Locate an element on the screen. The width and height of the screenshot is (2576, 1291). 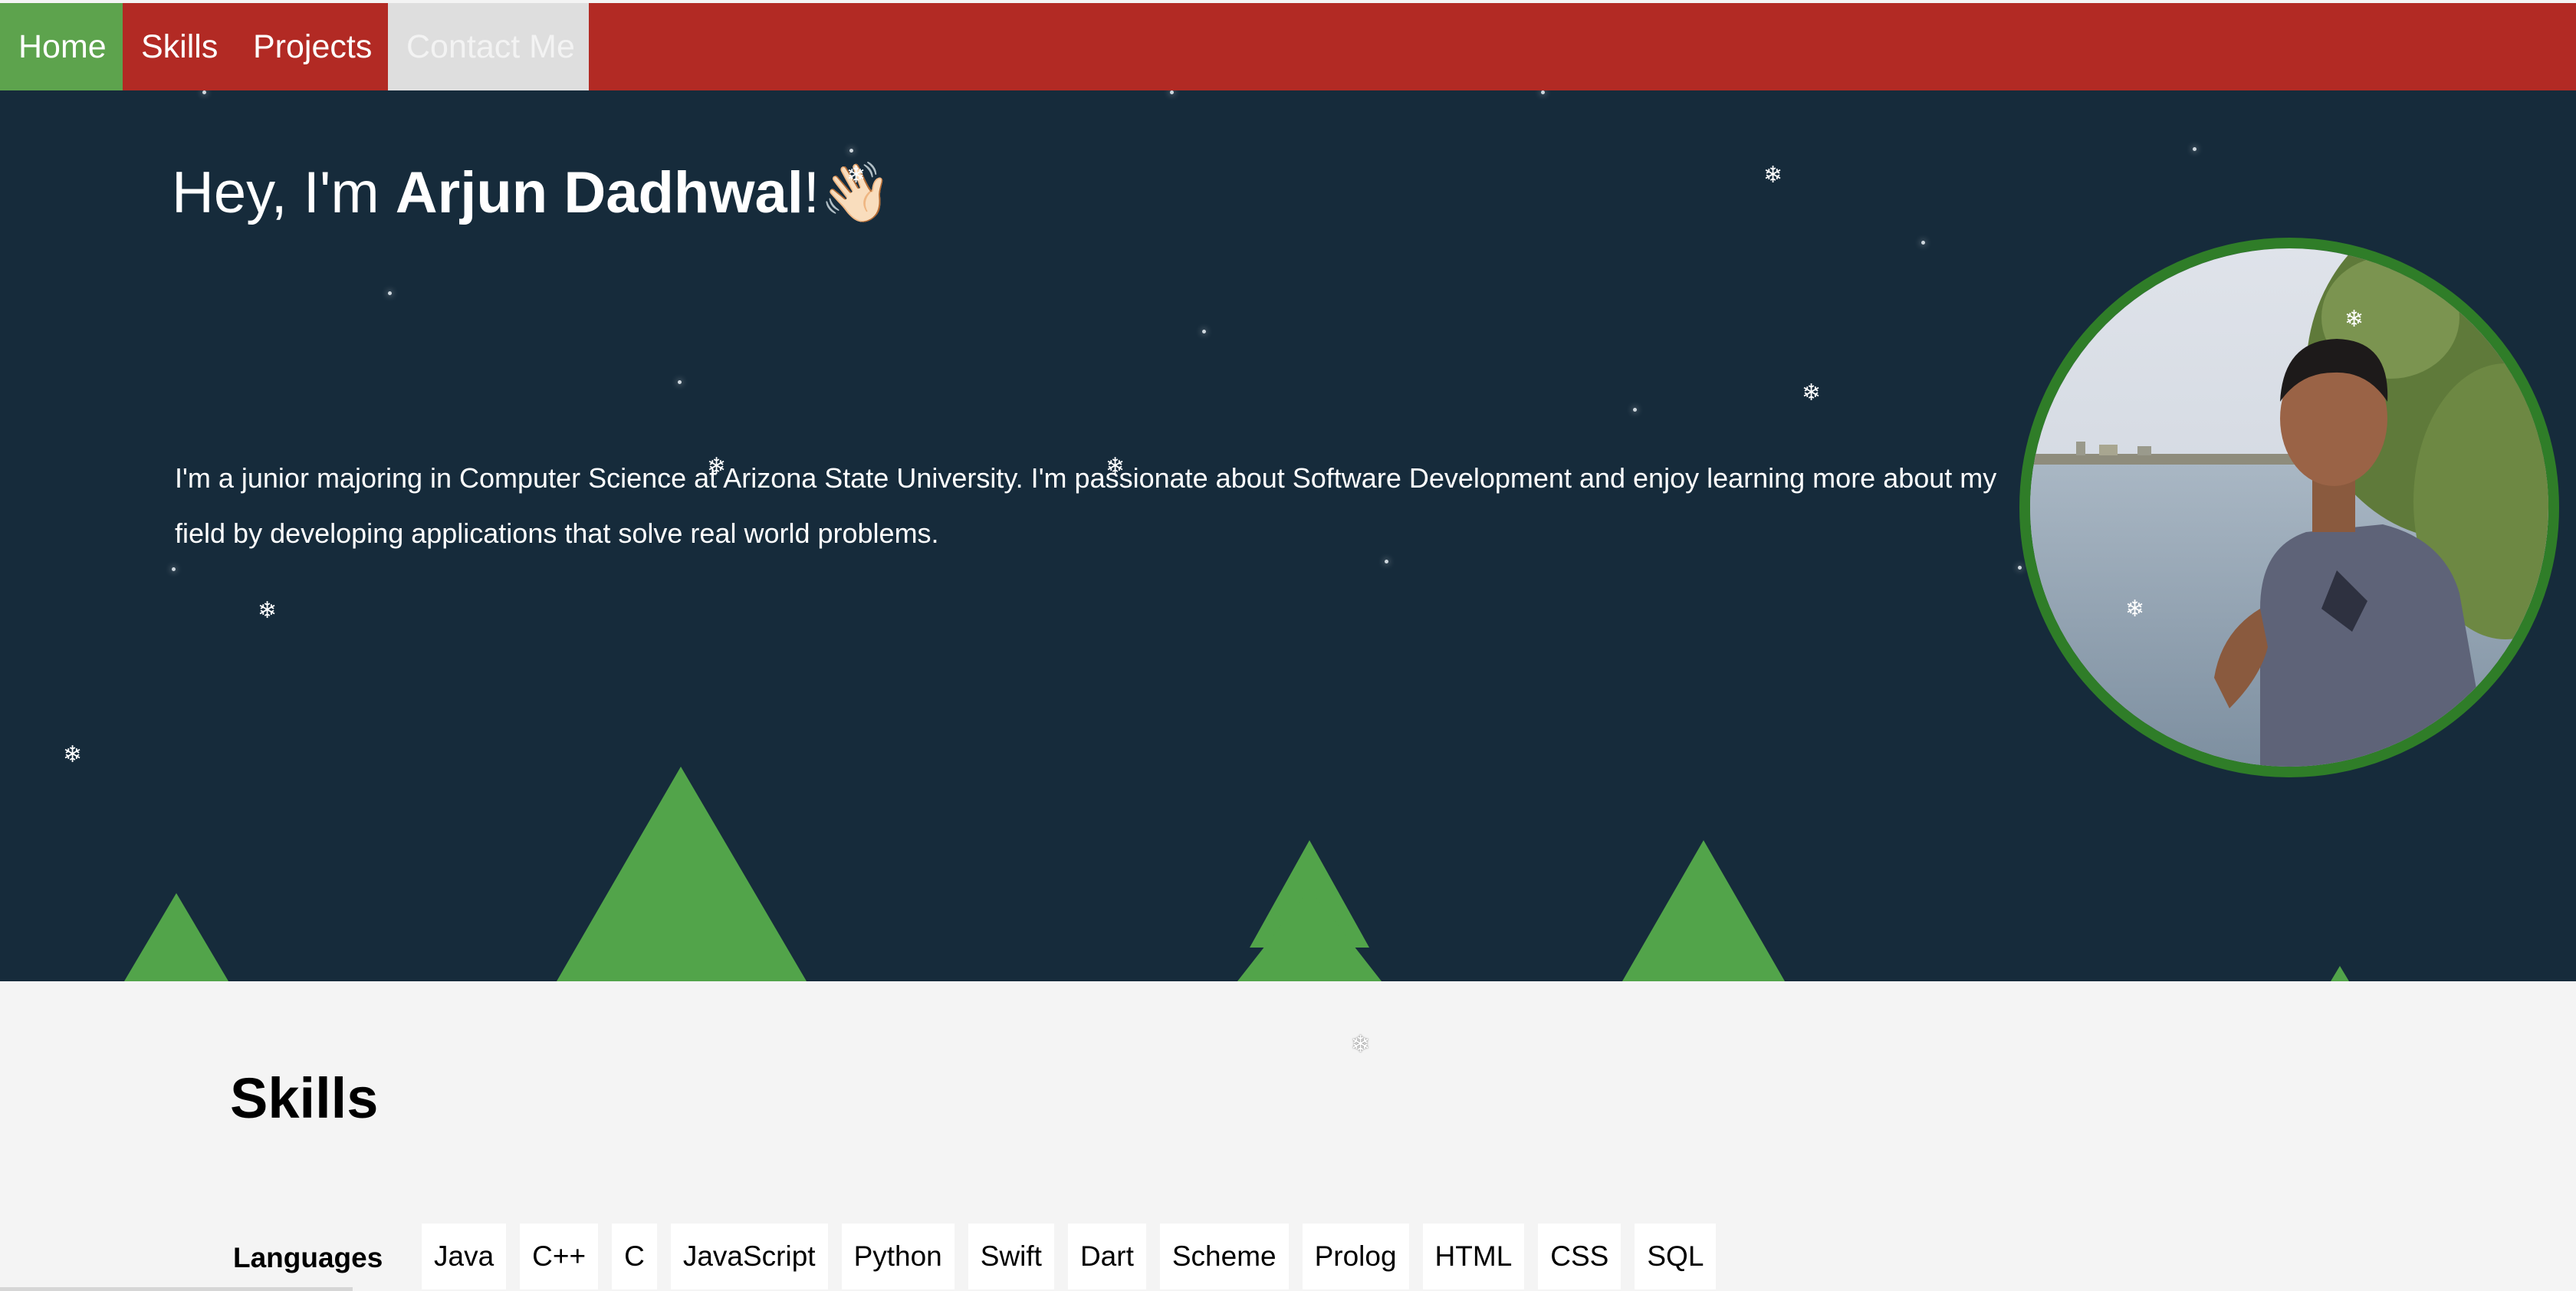
skill-chip: Scheme is located at coordinates (1224, 1256).